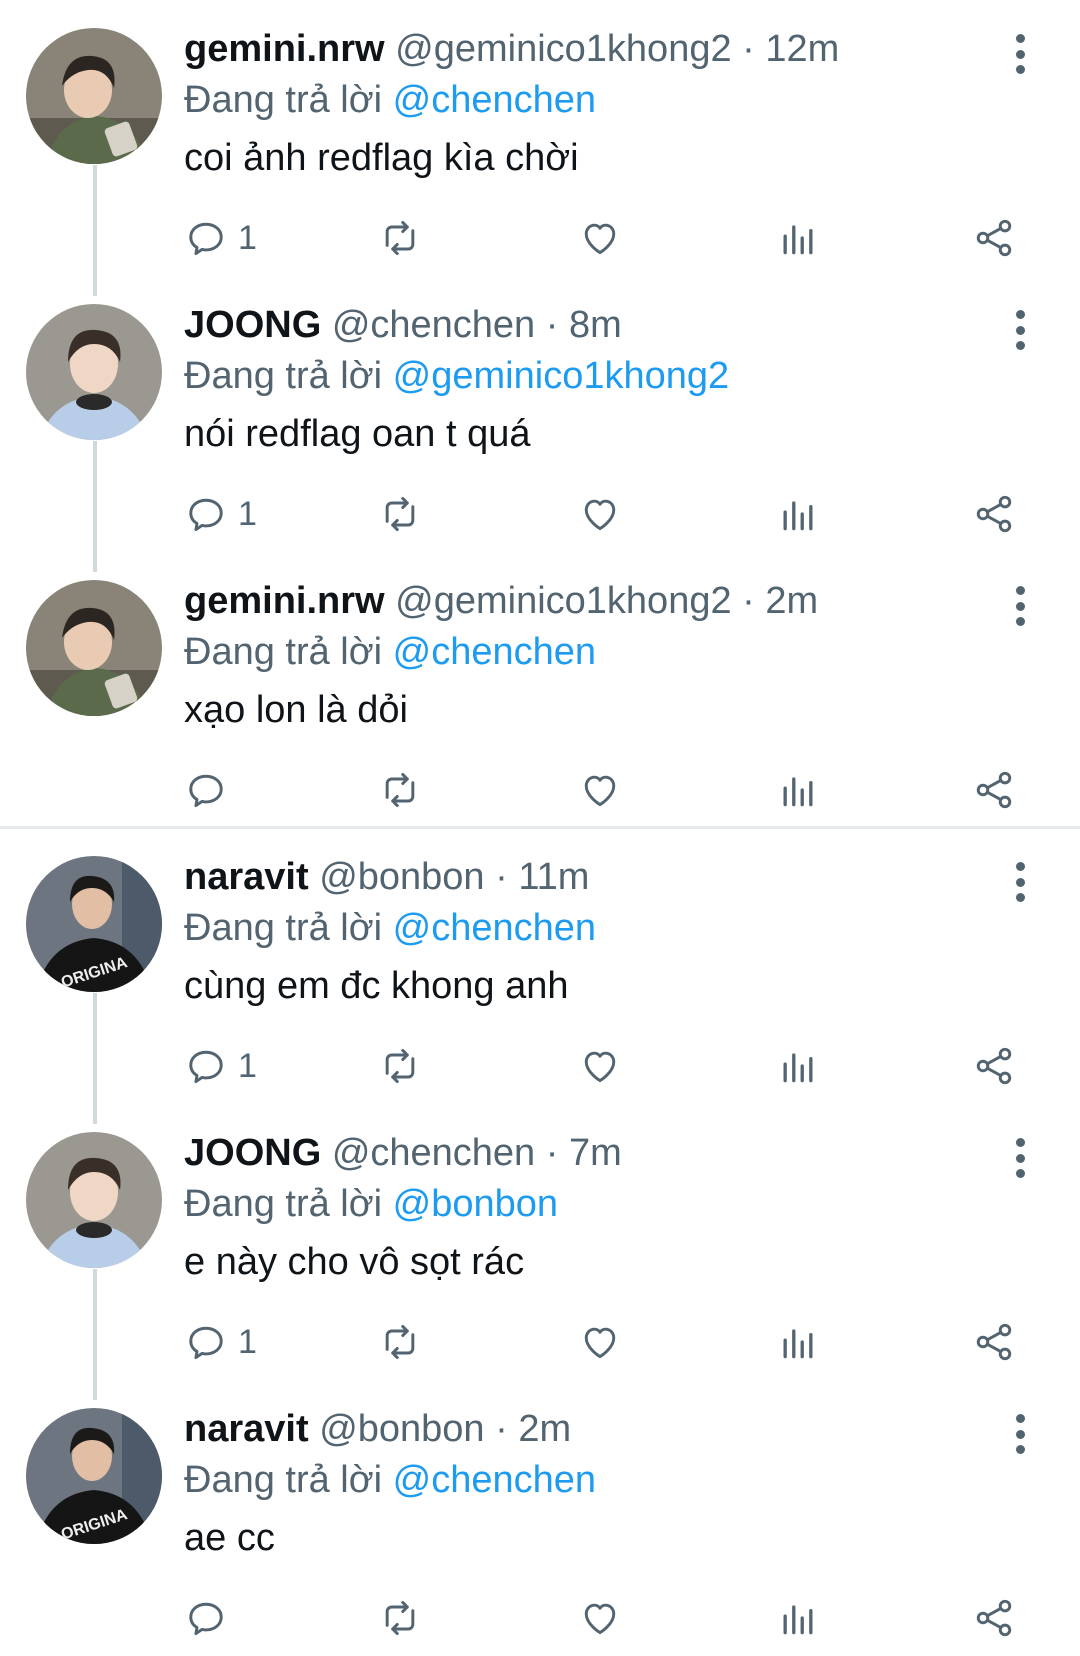 The height and width of the screenshot is (1656, 1080). Describe the element at coordinates (561, 376) in the screenshot. I see `mention-link: @geminico1khong2` at that location.